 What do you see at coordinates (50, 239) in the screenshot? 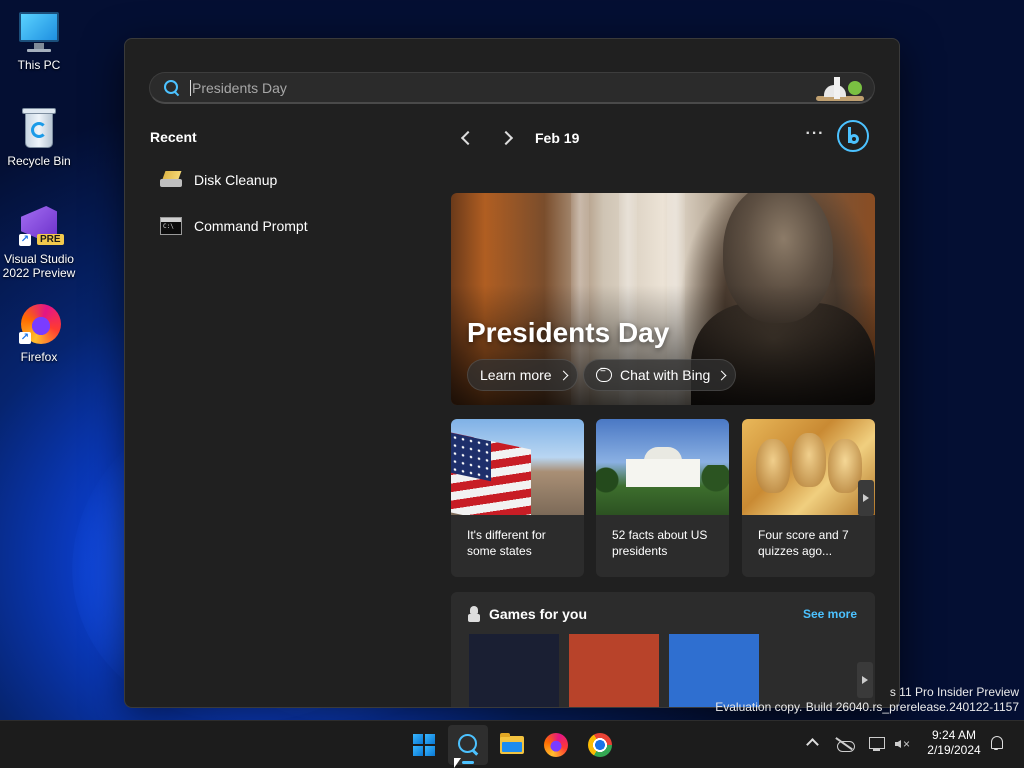
I see `preview-badge: PRE` at bounding box center [50, 239].